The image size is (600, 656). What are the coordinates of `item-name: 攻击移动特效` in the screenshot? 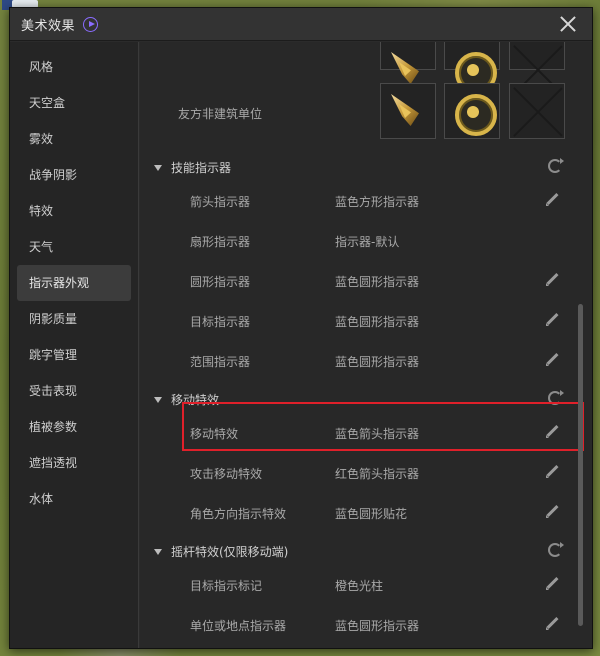 It's located at (226, 474).